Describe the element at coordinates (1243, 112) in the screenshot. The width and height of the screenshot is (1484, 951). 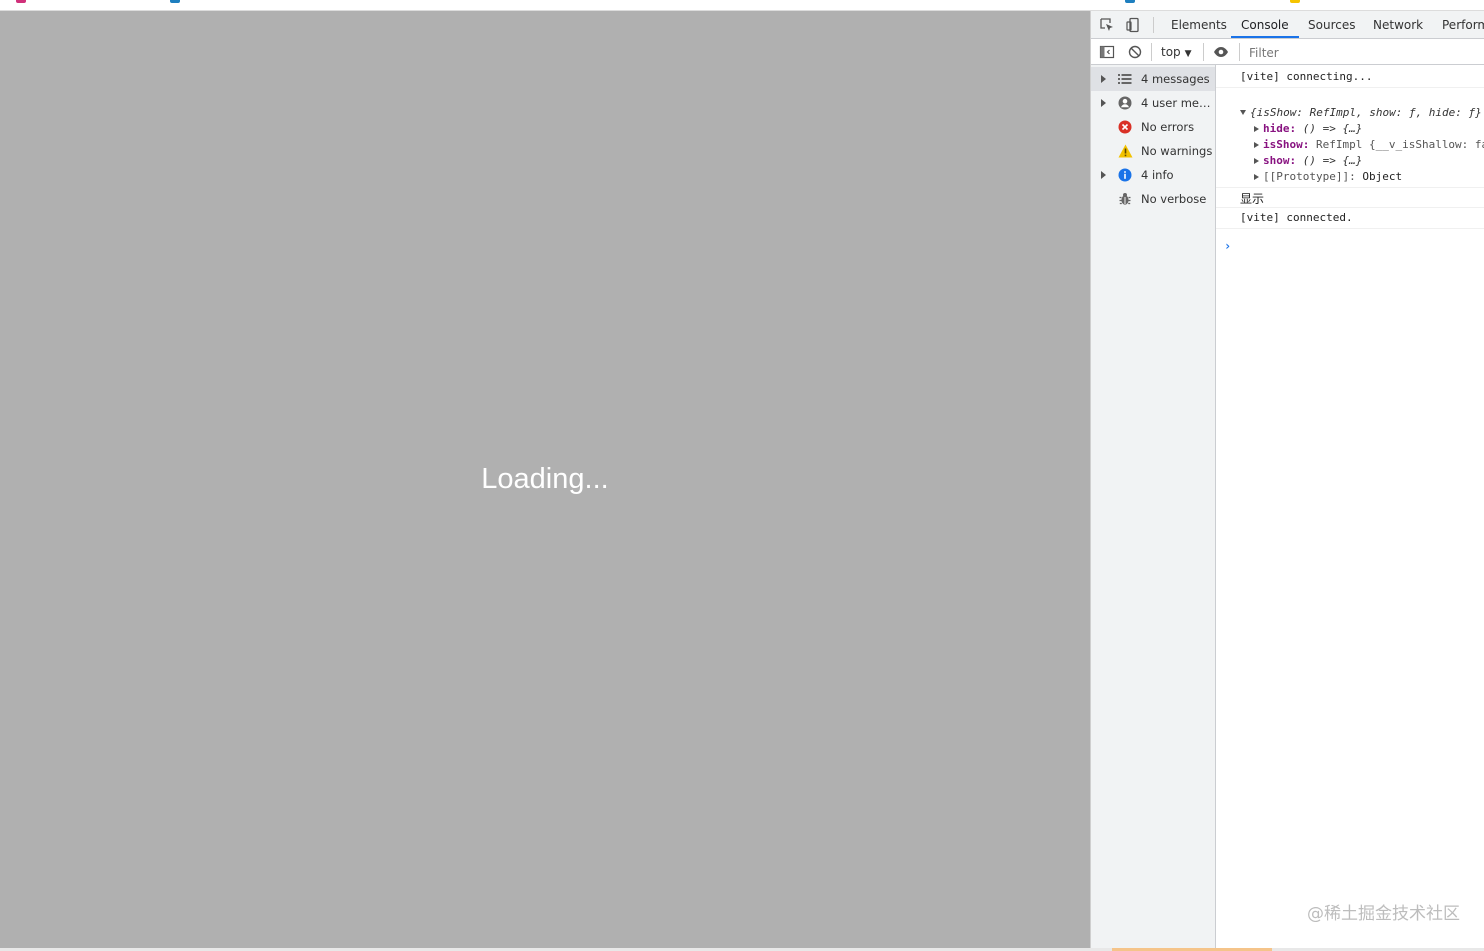
I see `collapse-arrow-icon` at that location.